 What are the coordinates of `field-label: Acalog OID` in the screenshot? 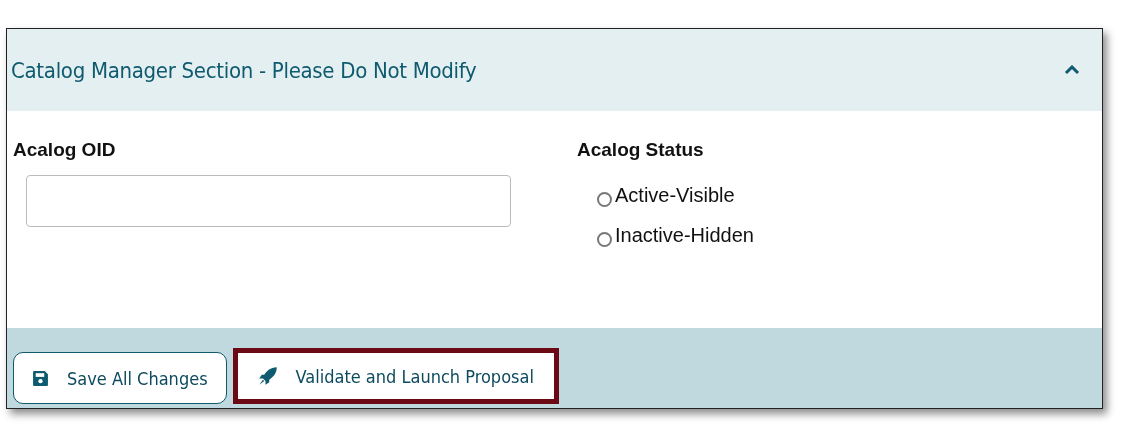 It's located at (65, 150).